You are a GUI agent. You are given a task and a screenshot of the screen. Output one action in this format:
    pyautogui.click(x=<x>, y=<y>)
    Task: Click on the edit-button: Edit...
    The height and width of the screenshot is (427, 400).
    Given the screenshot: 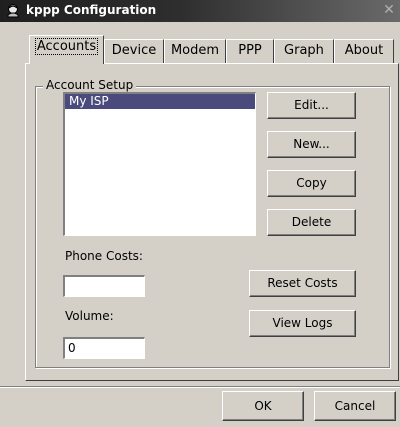 What is the action you would take?
    pyautogui.click(x=311, y=105)
    